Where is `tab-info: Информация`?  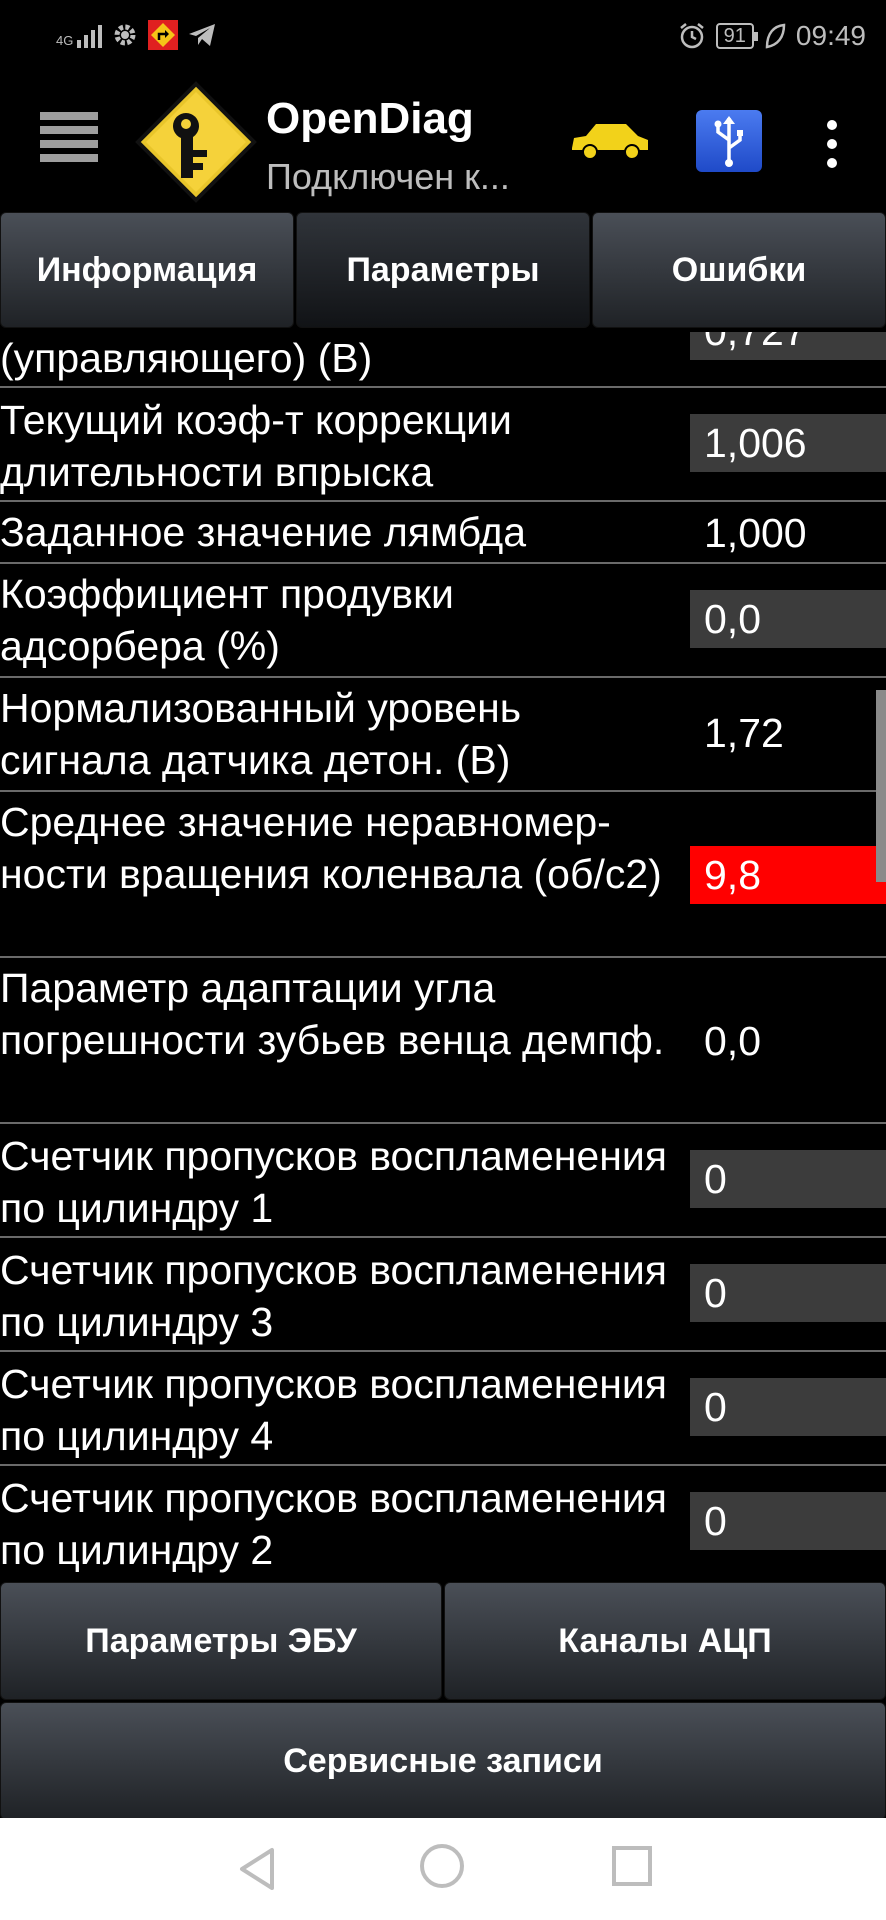
tab-info: Информация is located at coordinates (147, 270).